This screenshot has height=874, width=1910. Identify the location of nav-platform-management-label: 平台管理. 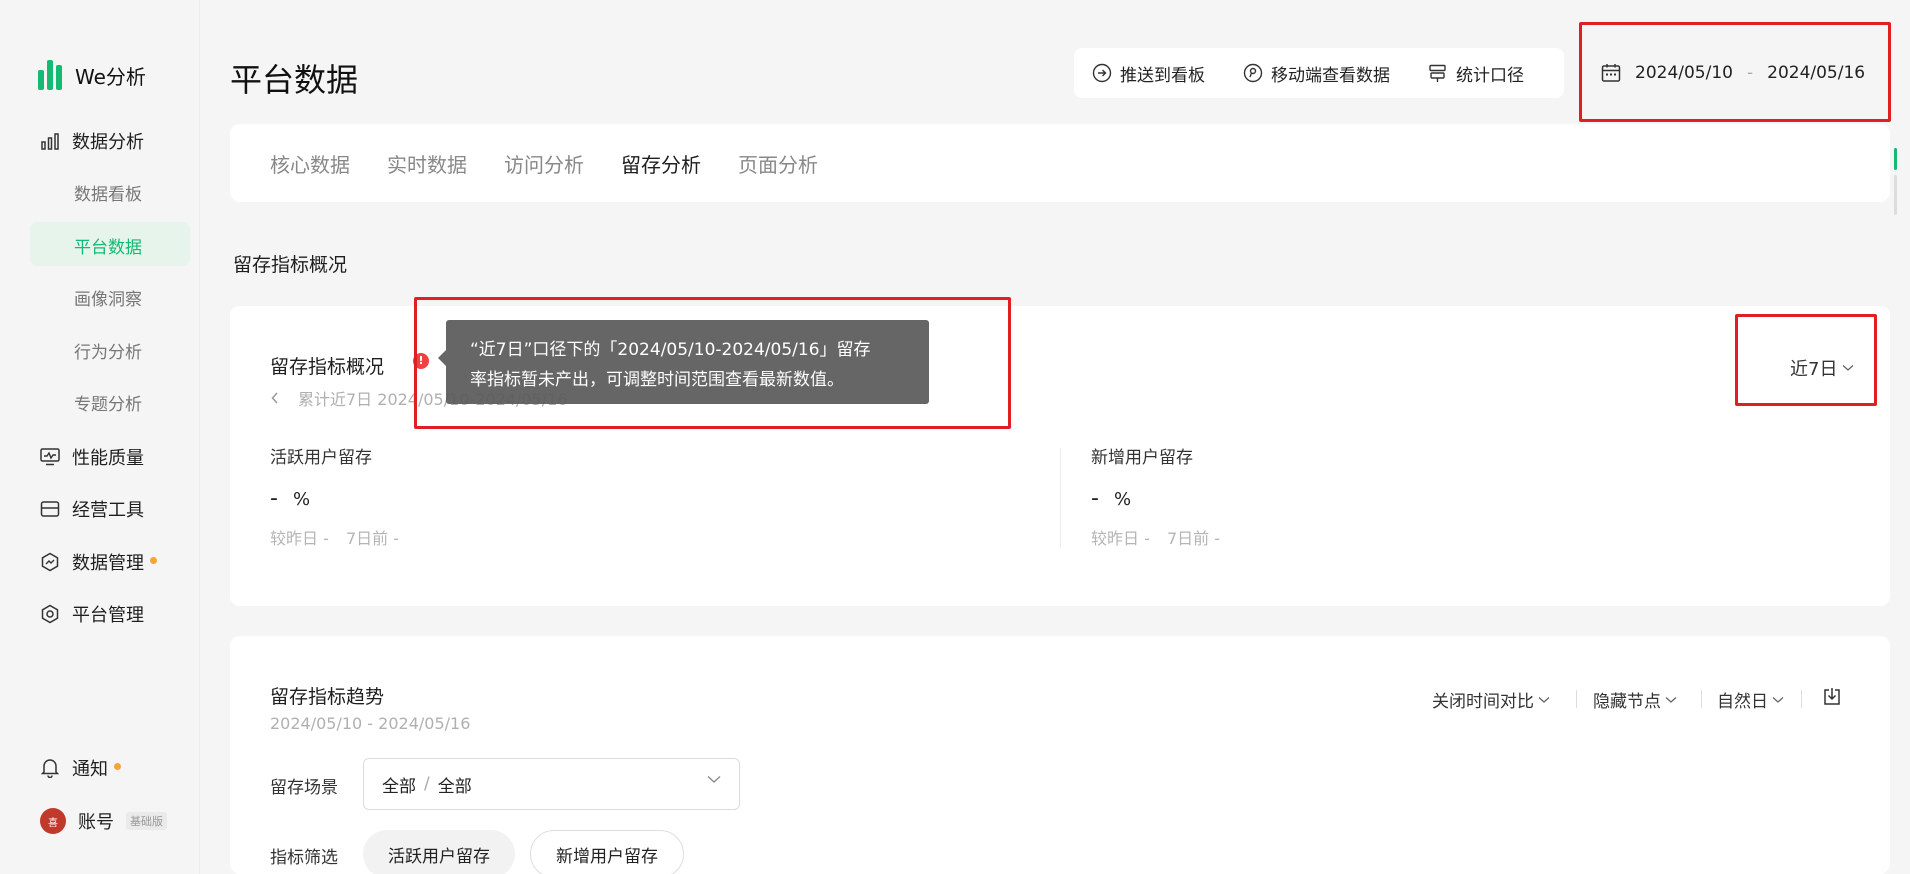
(108, 615).